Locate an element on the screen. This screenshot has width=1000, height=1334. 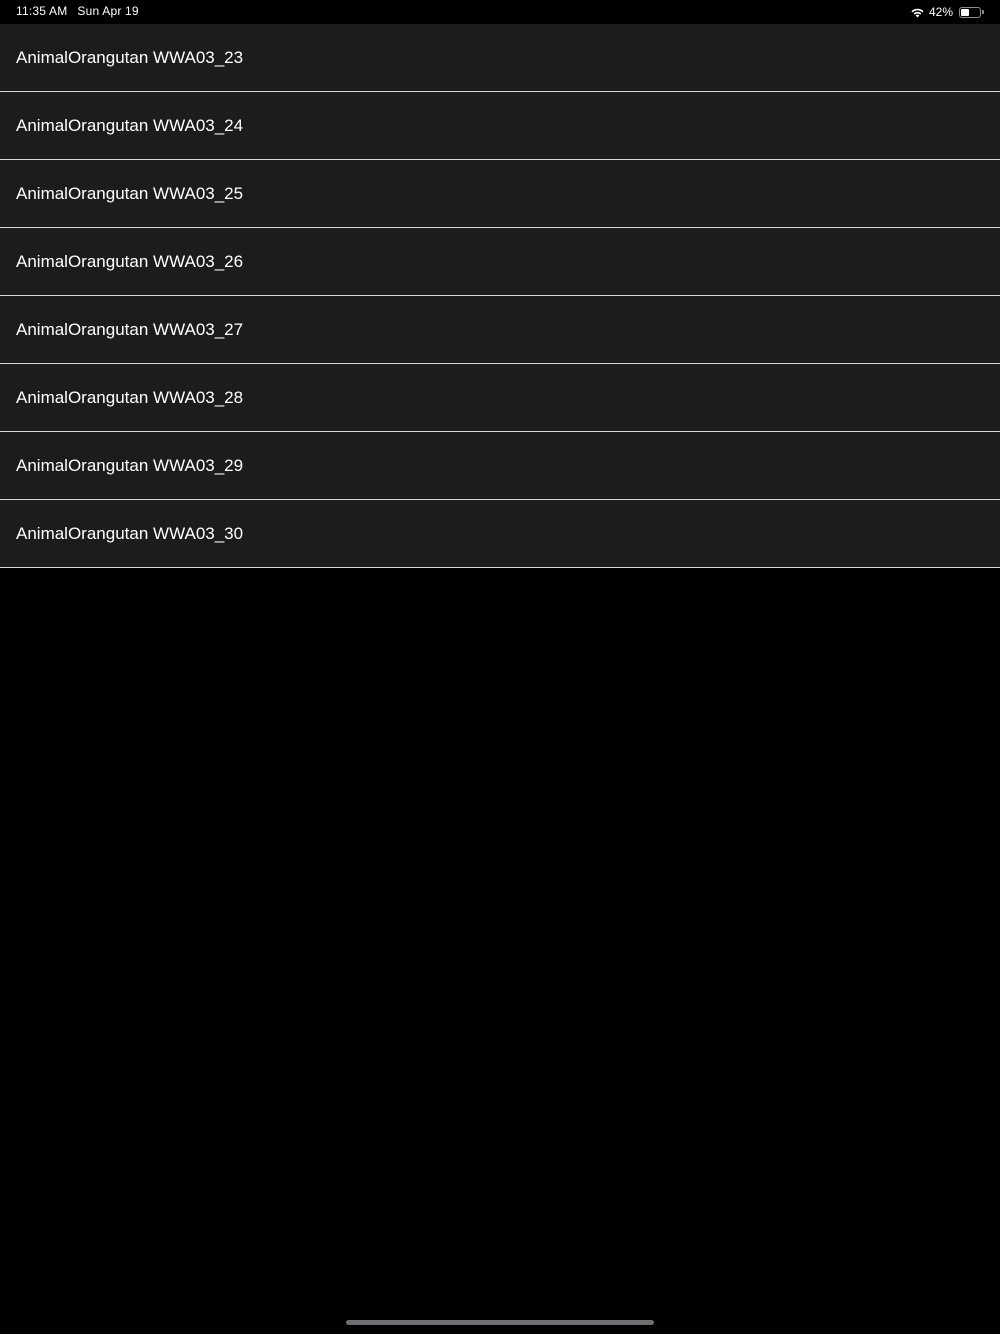
list-item-label: AnimalOrangutan WWA03_23 is located at coordinates (130, 57).